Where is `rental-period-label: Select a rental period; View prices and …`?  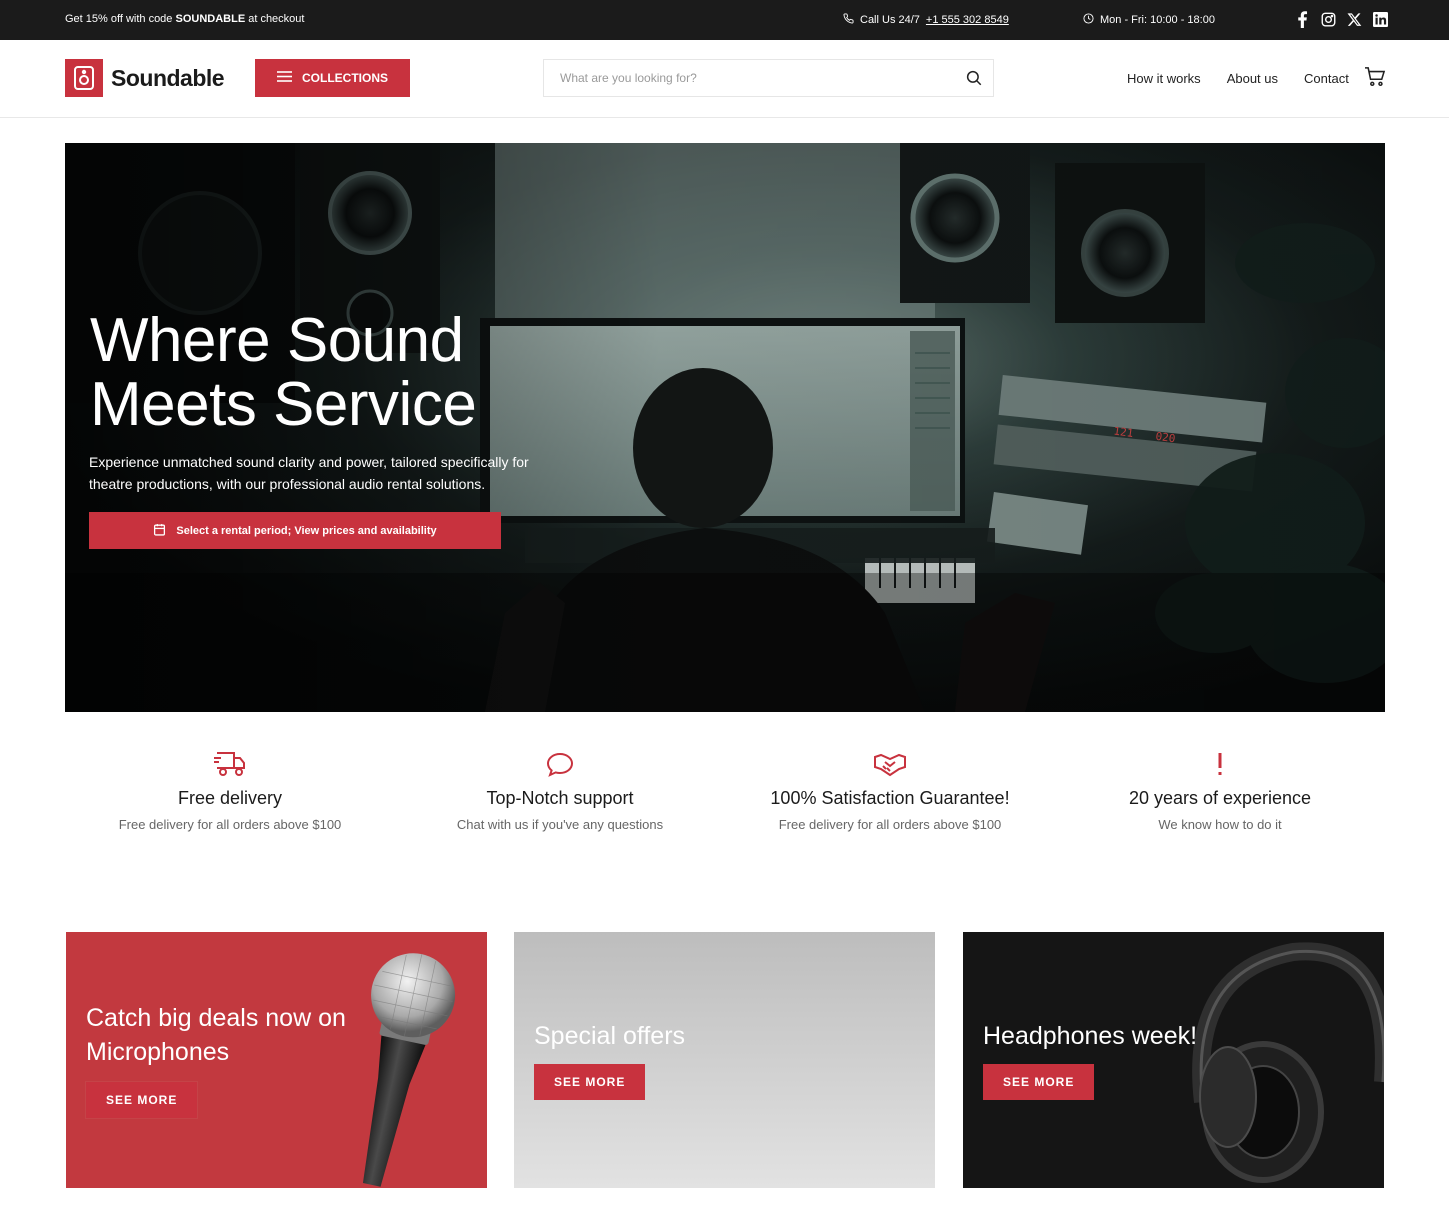 rental-period-label: Select a rental period; View prices and … is located at coordinates (306, 530).